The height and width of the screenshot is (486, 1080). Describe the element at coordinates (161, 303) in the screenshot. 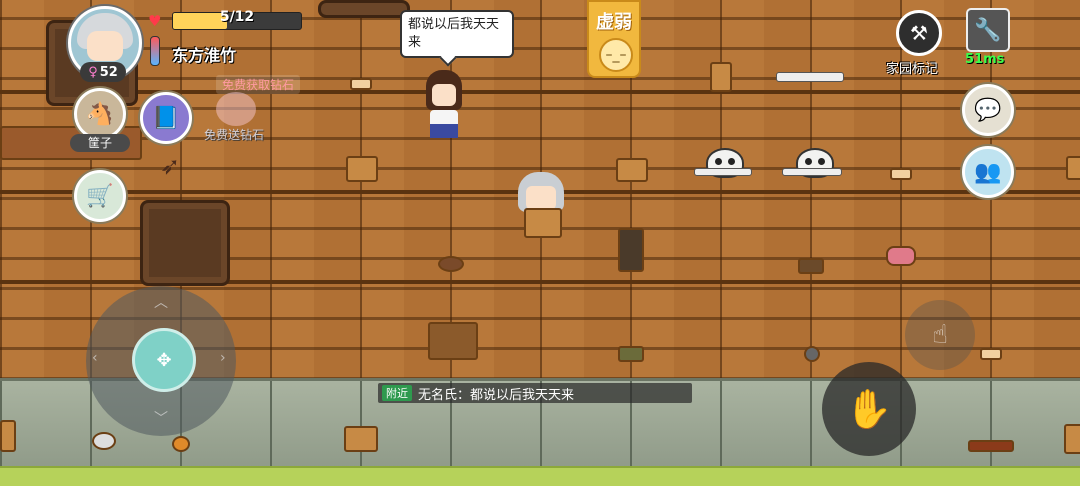

I see `arrow-up-icon: ︿` at that location.